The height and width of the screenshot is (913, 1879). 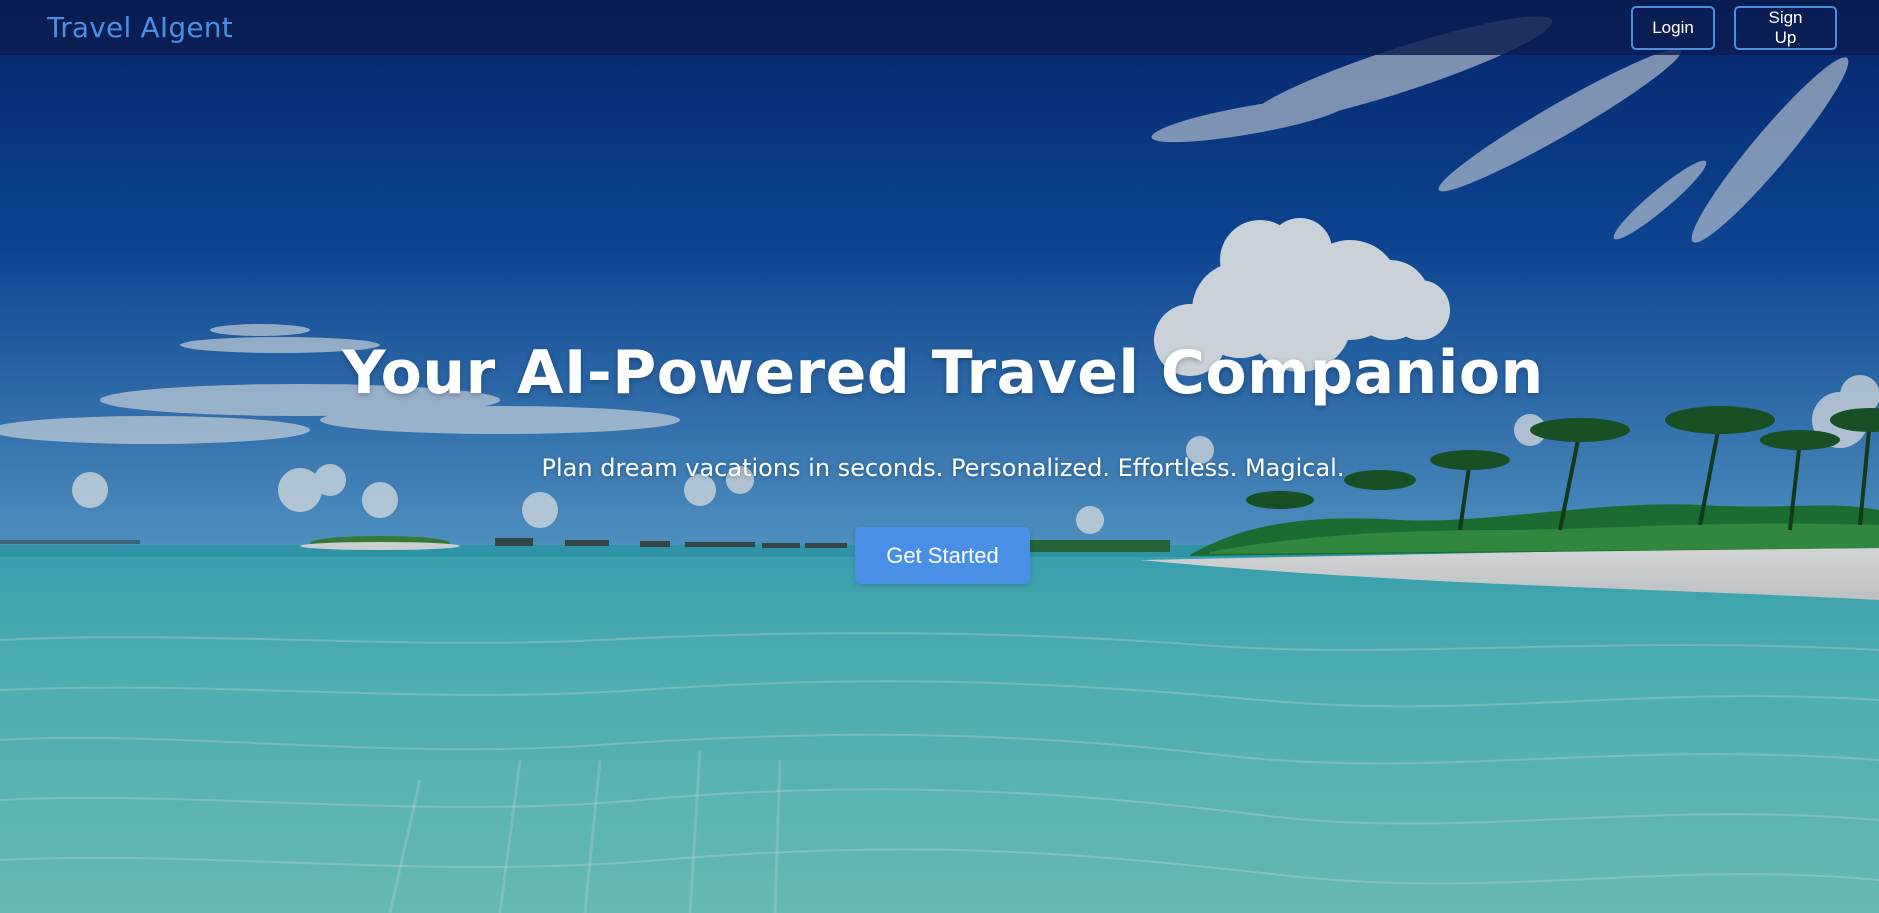 What do you see at coordinates (942, 555) in the screenshot?
I see `get-started-button: Get Started` at bounding box center [942, 555].